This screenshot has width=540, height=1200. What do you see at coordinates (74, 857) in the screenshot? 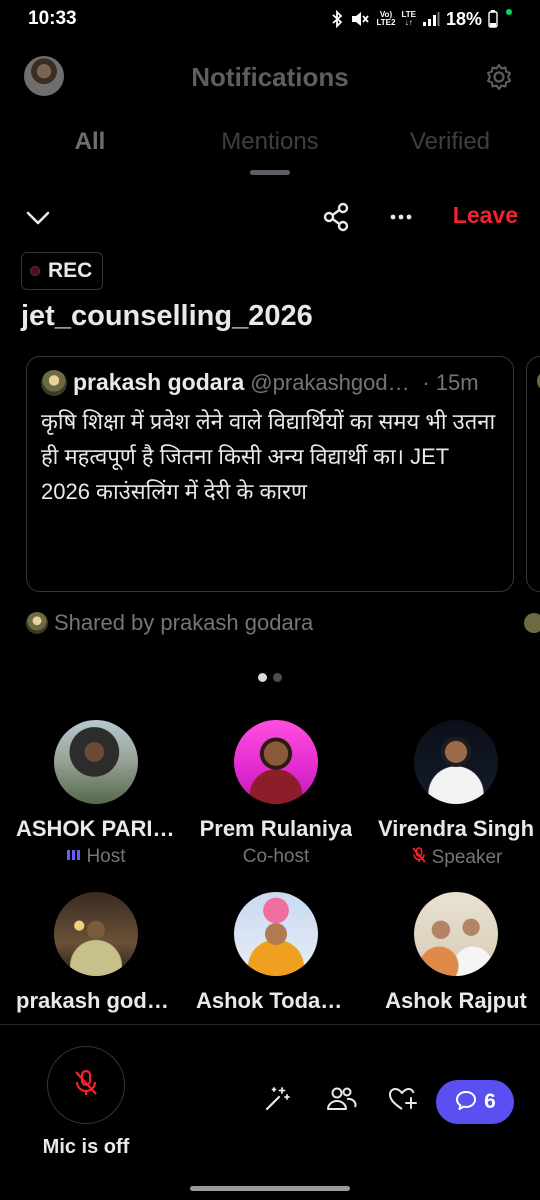
I see `host-audio-icon` at bounding box center [74, 857].